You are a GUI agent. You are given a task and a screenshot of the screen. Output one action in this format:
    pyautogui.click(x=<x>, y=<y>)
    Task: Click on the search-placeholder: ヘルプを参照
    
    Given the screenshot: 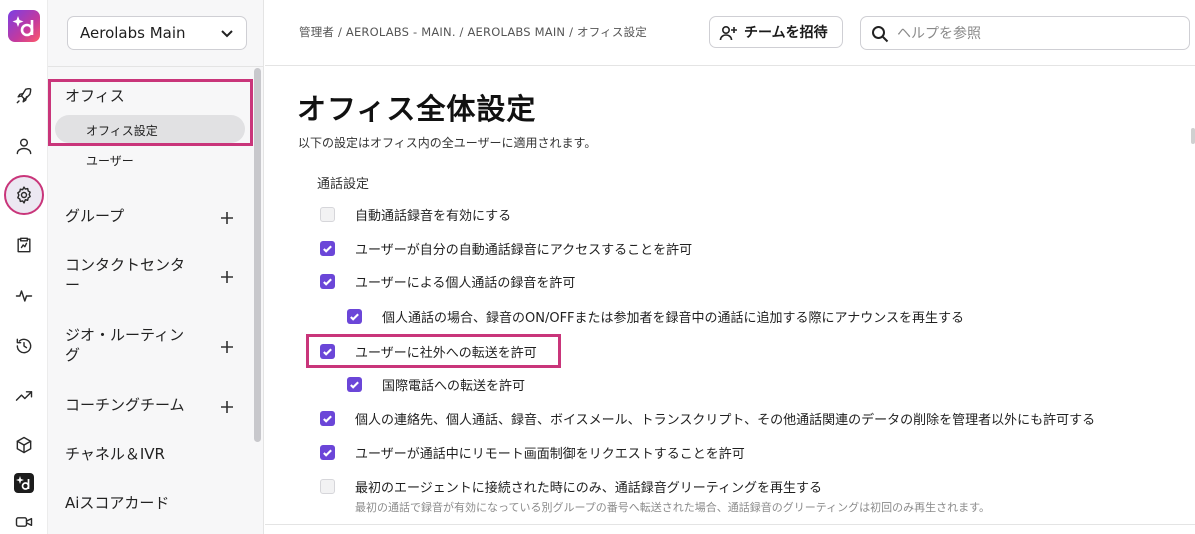 What is the action you would take?
    pyautogui.click(x=939, y=34)
    